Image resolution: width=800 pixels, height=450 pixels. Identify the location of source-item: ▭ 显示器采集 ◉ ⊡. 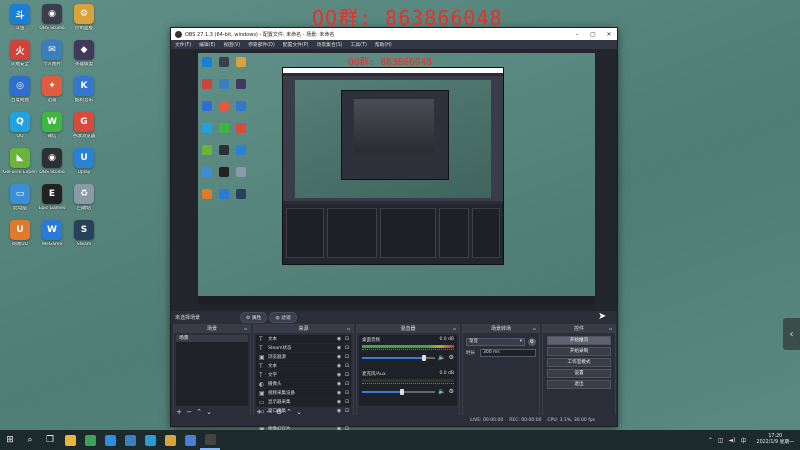
(303, 402).